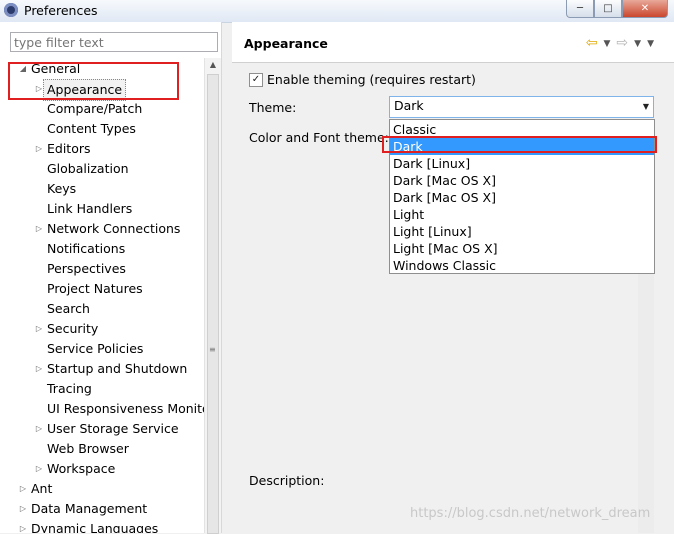 The image size is (674, 534). Describe the element at coordinates (522, 265) in the screenshot. I see `theme-option: Windows Classic` at that location.